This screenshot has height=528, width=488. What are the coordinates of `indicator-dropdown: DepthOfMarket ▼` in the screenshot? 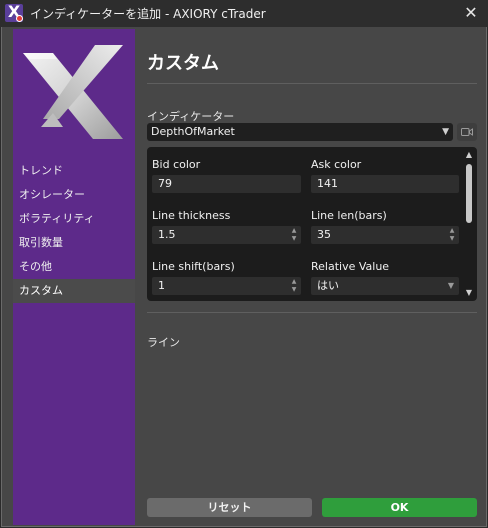 It's located at (300, 132).